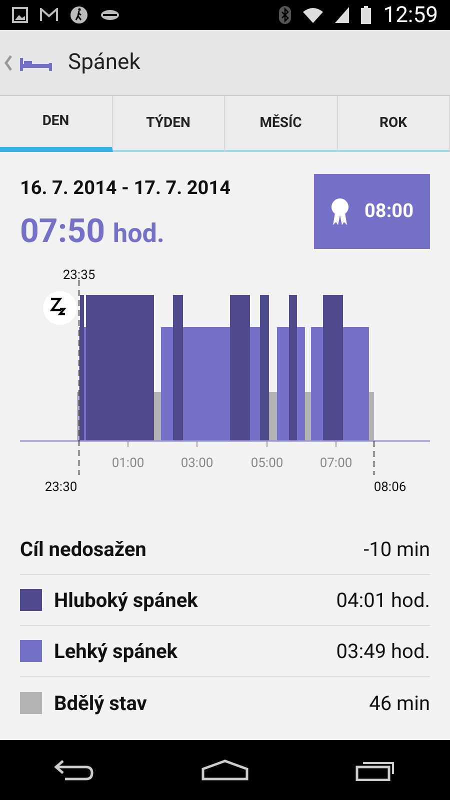  What do you see at coordinates (20, 15) in the screenshot?
I see `image-icon` at bounding box center [20, 15].